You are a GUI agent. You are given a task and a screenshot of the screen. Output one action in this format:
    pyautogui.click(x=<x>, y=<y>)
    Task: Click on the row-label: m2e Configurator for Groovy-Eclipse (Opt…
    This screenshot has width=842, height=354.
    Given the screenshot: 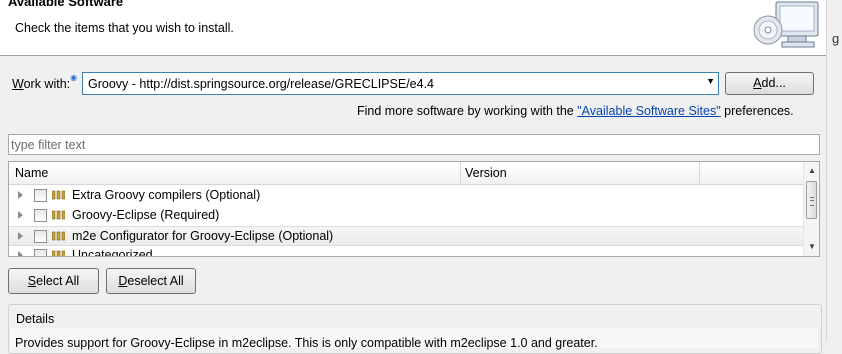 What is the action you would take?
    pyautogui.click(x=203, y=236)
    